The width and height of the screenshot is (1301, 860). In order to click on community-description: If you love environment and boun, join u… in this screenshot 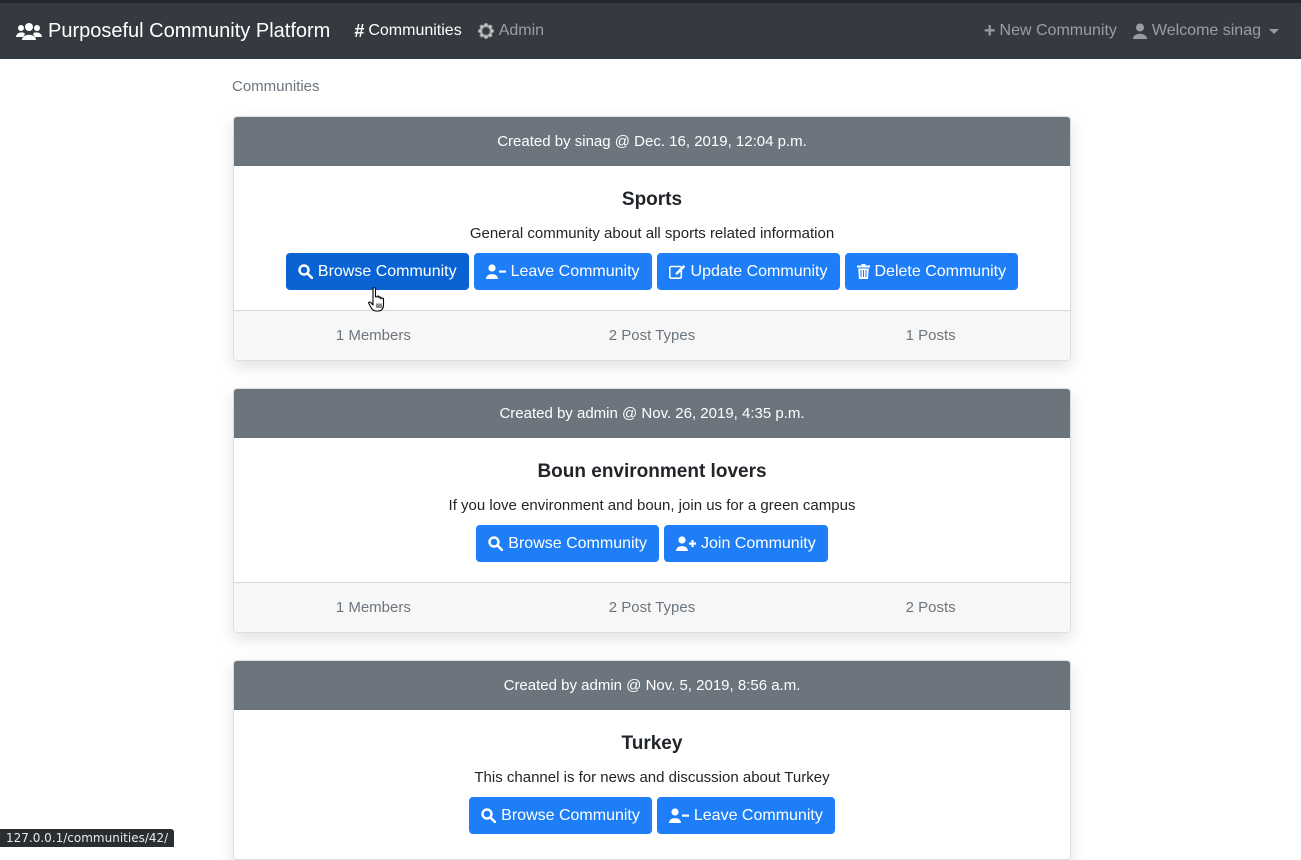, I will do `click(652, 505)`.